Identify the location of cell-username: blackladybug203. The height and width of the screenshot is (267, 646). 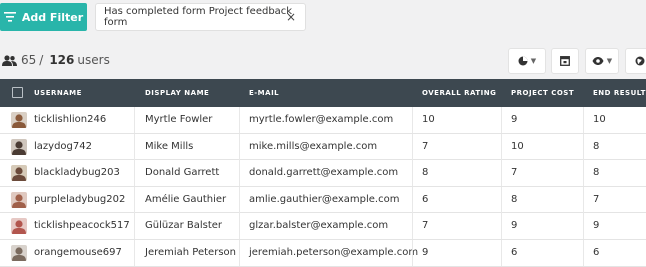
(77, 173).